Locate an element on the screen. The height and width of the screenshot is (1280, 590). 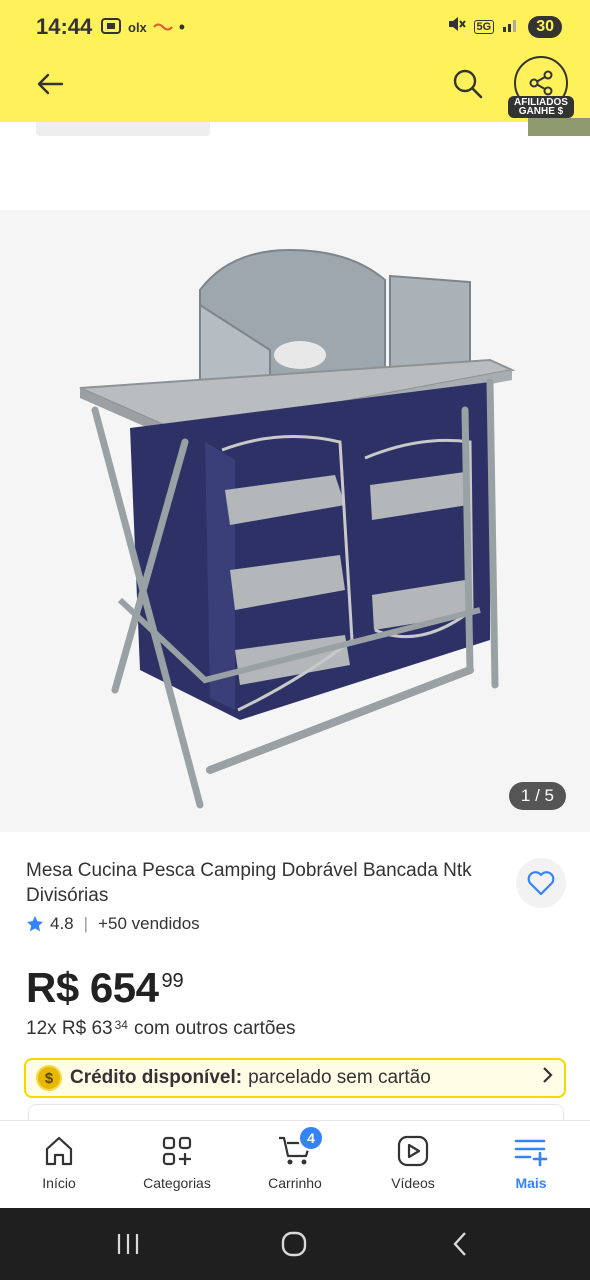
recent-apps-icon is located at coordinates (128, 1244).